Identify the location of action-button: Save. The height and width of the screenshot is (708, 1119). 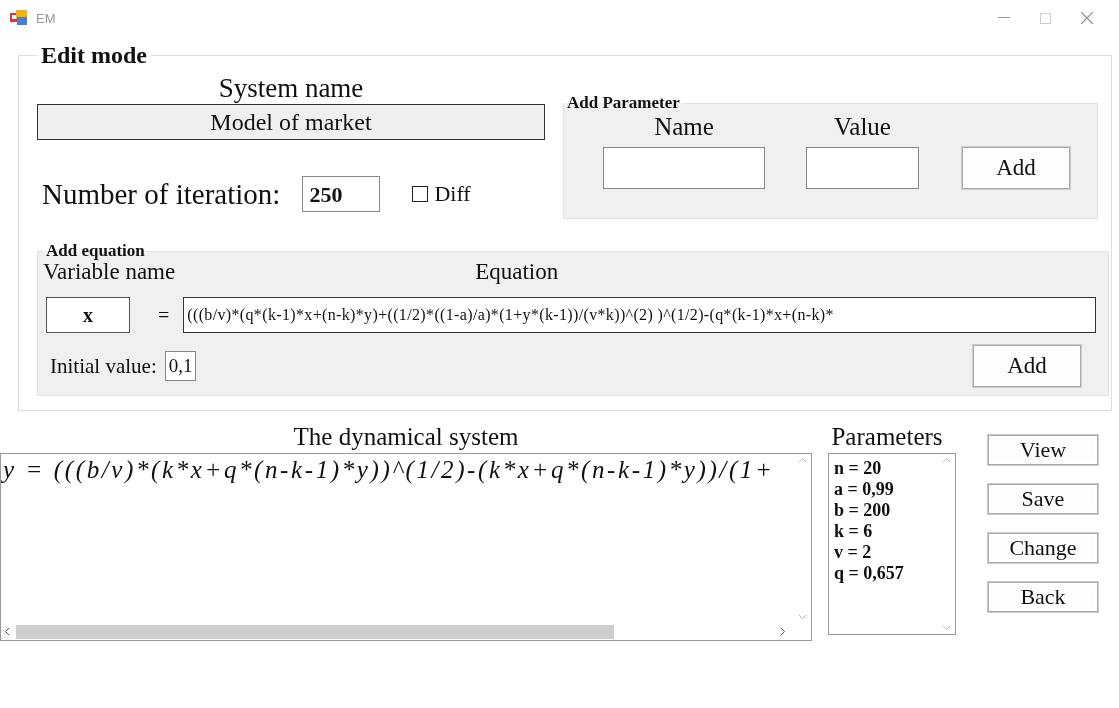
(1043, 499).